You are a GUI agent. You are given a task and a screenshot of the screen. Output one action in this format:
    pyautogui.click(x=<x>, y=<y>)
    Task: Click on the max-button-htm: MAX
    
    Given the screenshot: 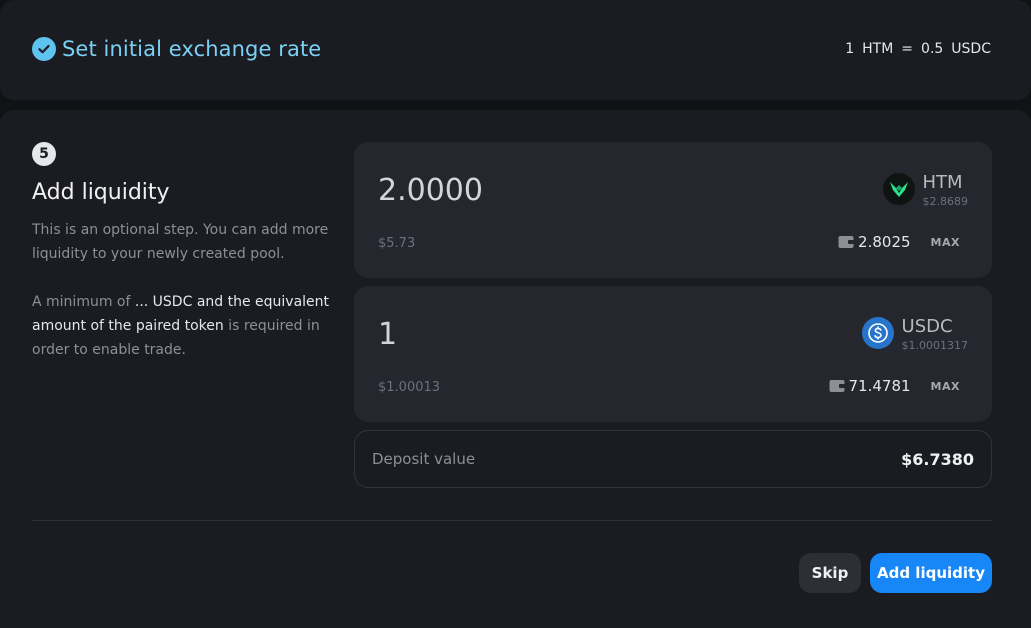 What is the action you would take?
    pyautogui.click(x=945, y=242)
    